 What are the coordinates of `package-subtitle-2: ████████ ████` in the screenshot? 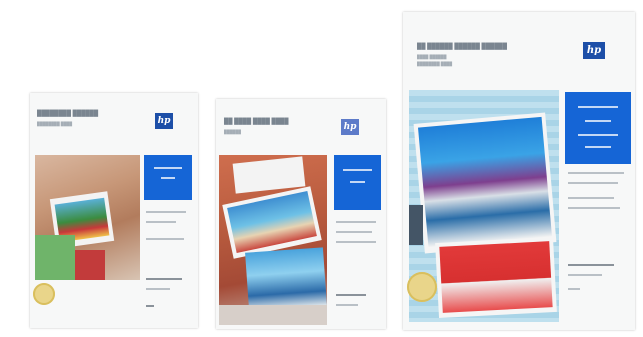 It's located at (435, 63).